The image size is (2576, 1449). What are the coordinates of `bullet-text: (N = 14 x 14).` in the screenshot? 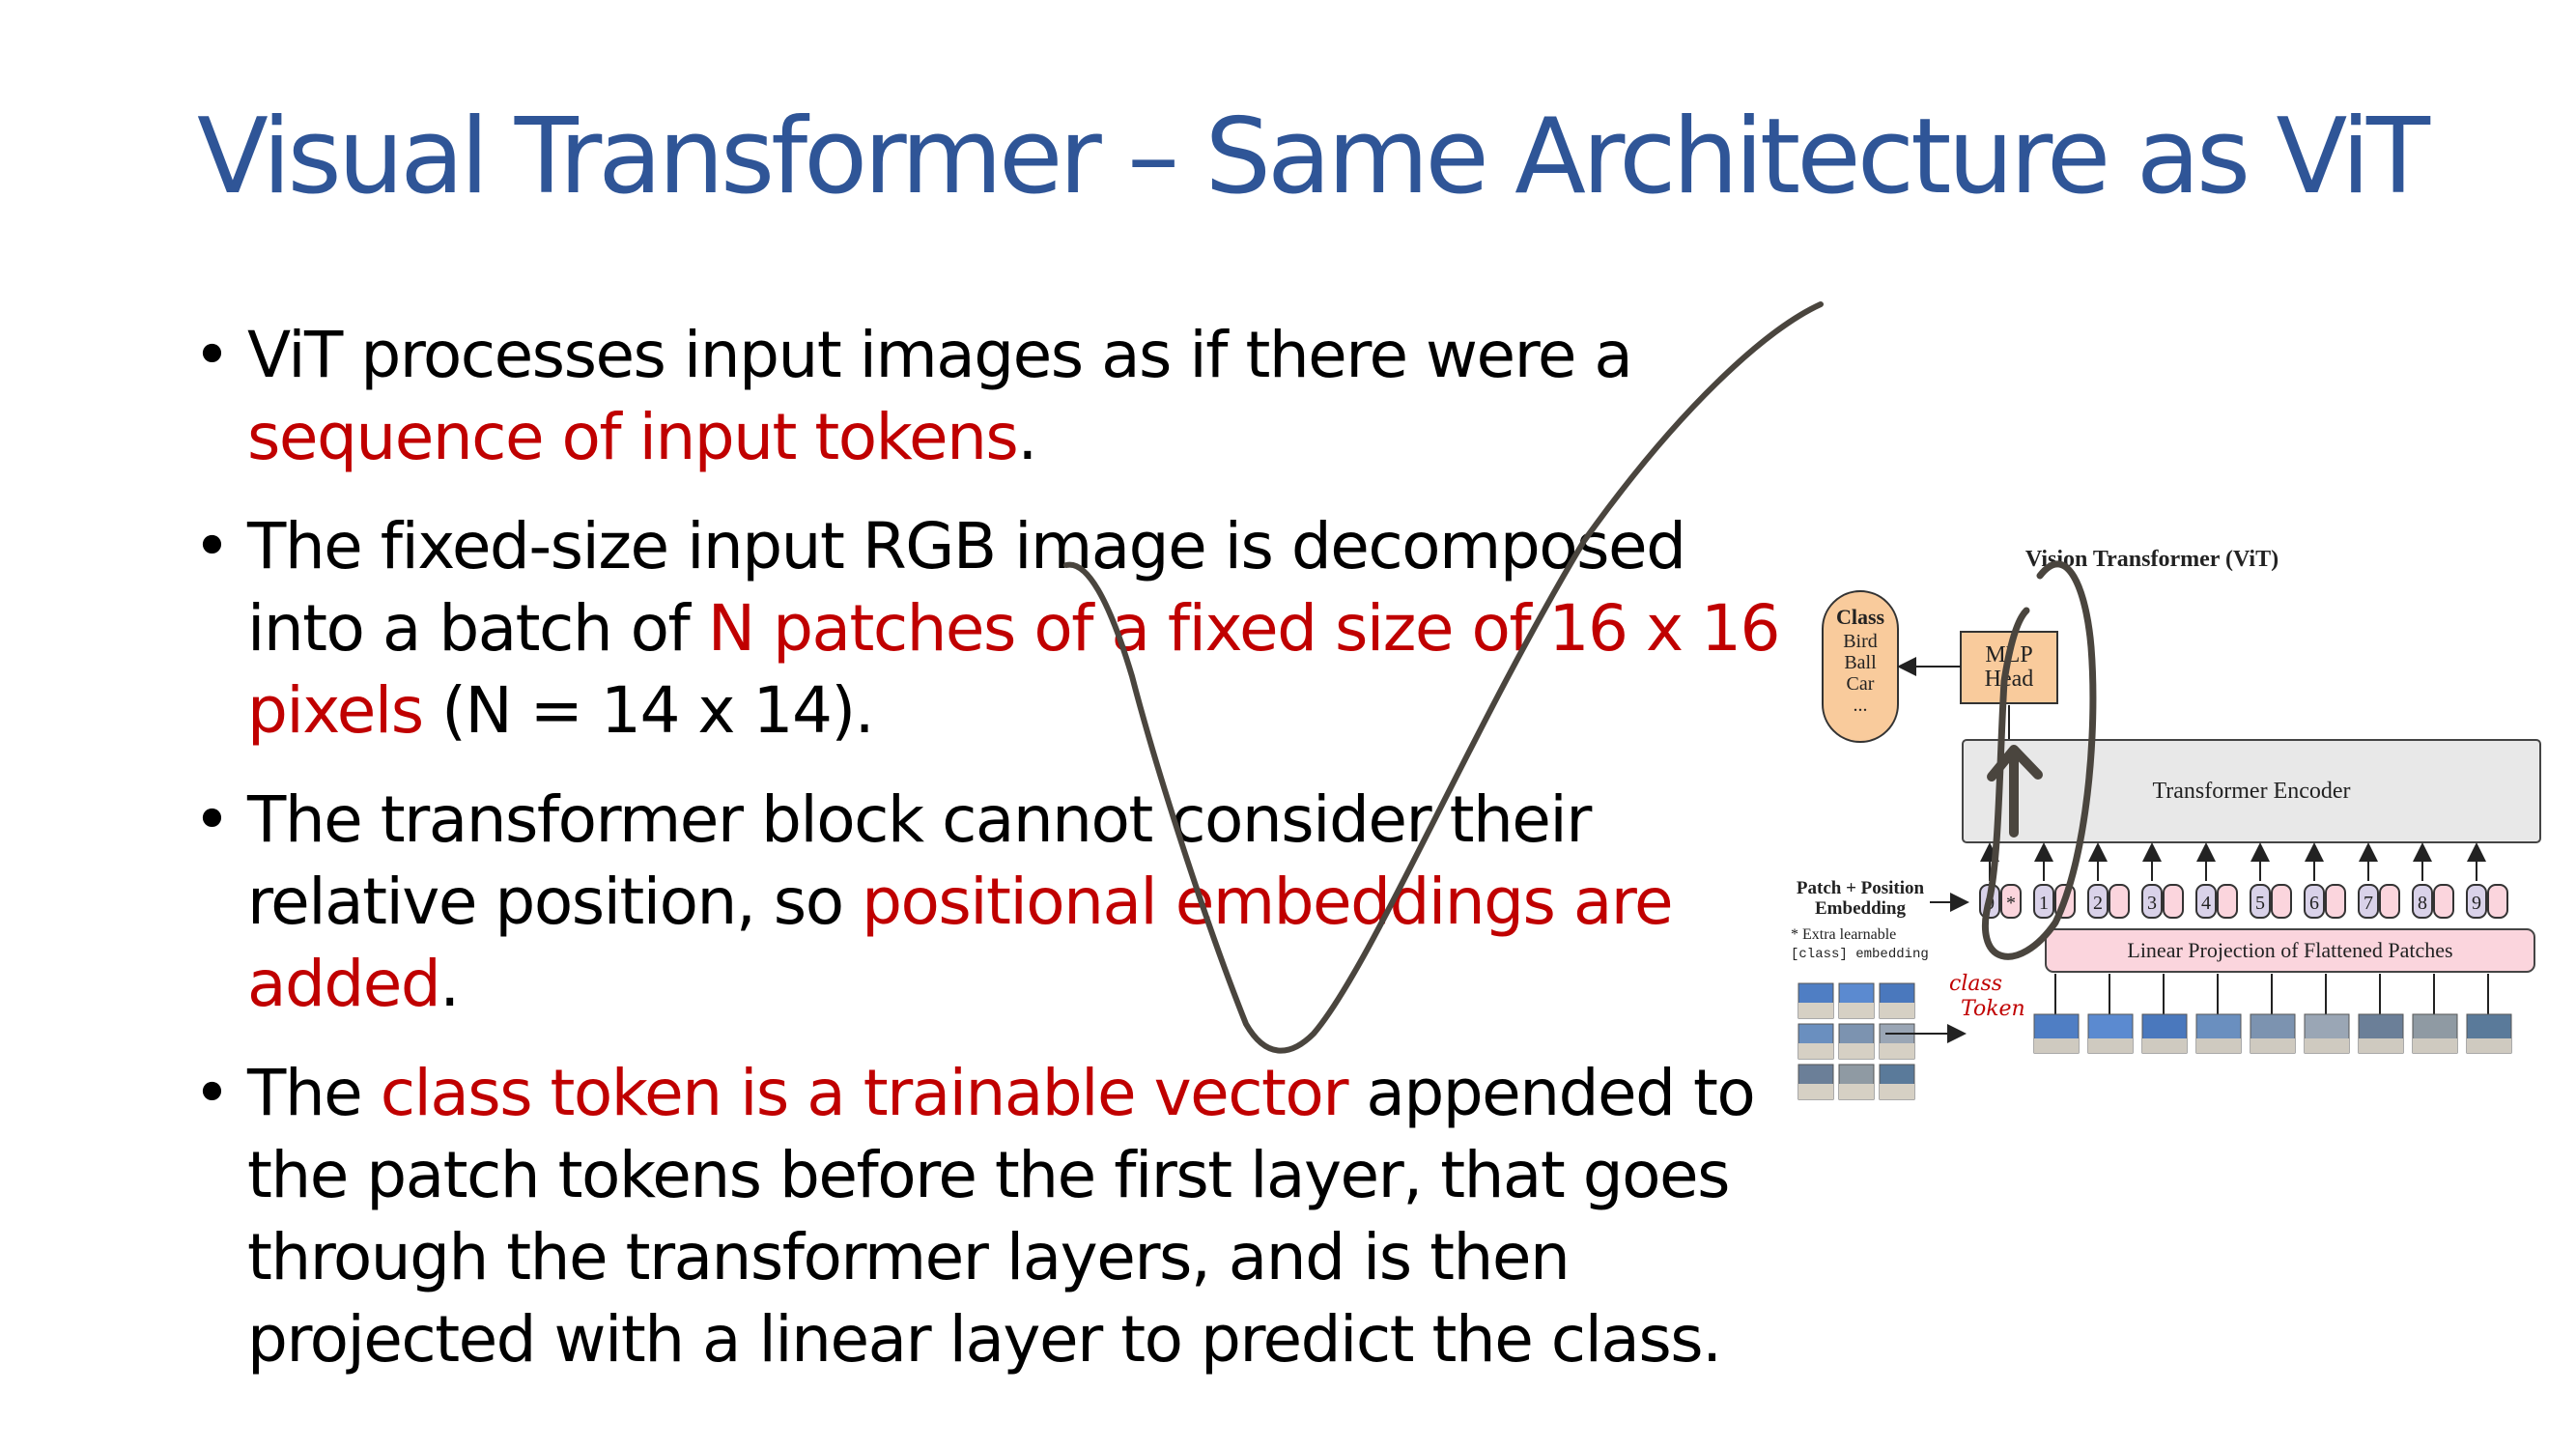 It's located at (648, 710).